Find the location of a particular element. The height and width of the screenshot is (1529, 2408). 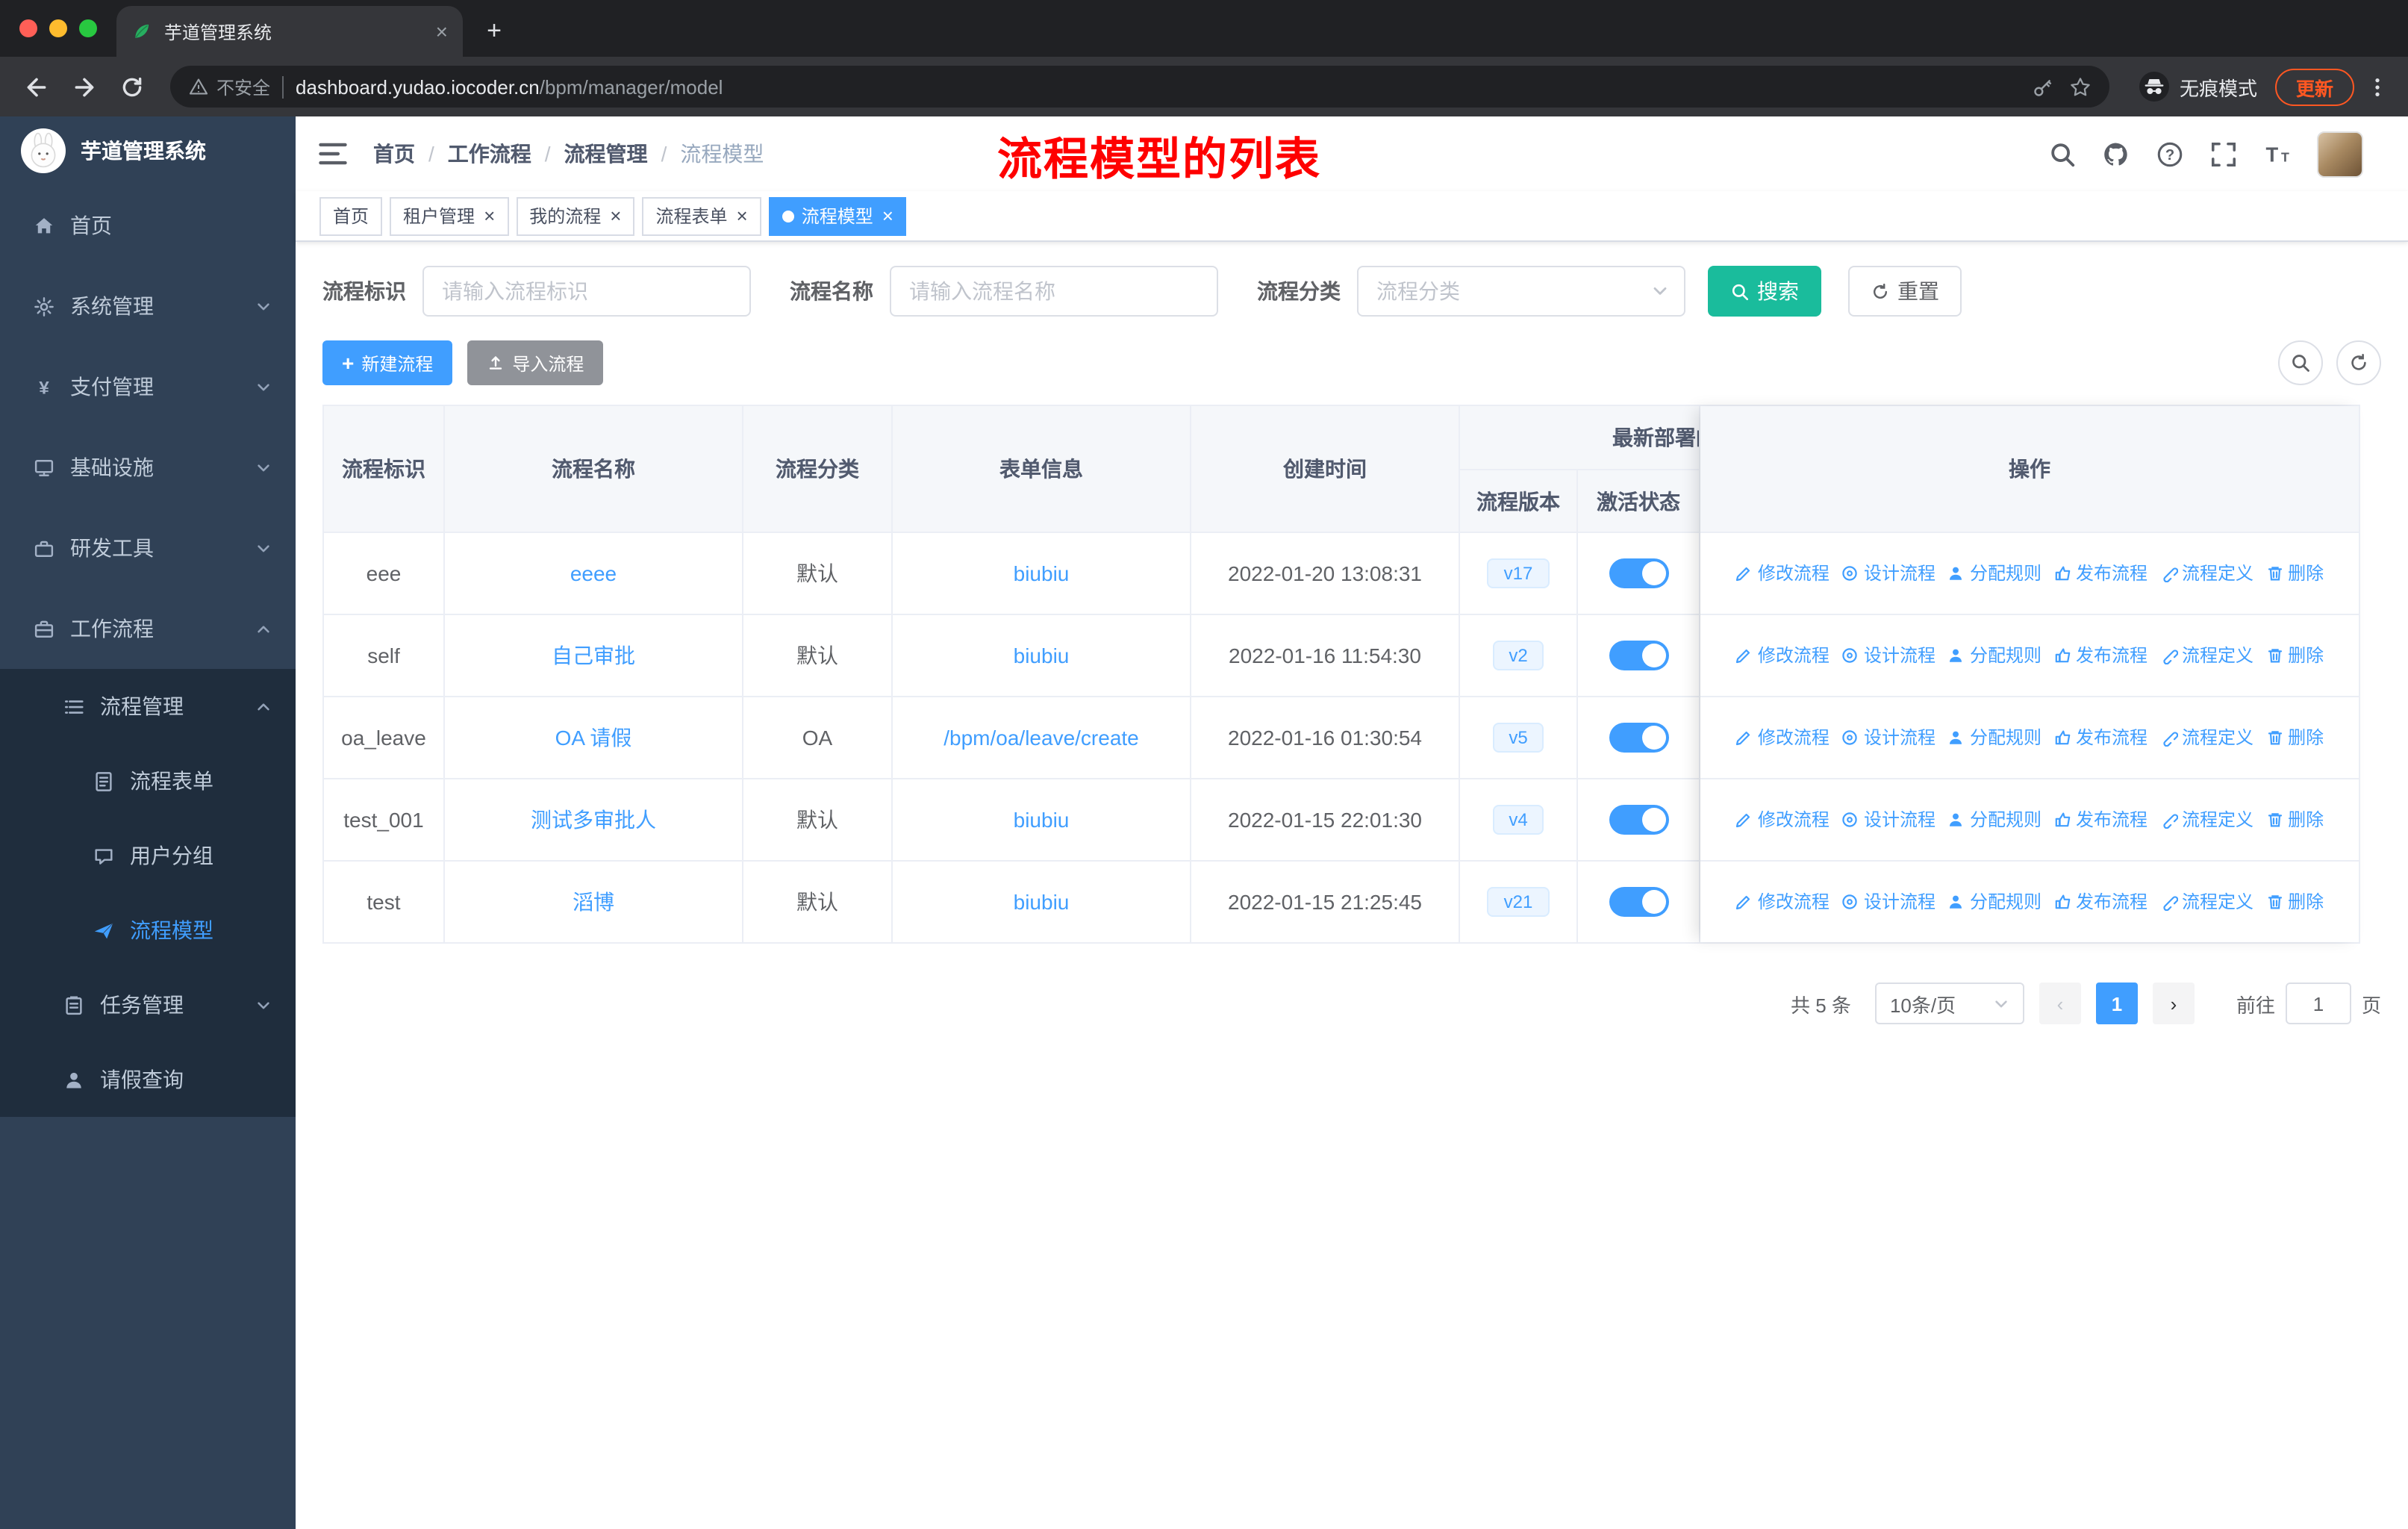

tag-view-item: 租户管理 × is located at coordinates (449, 215).